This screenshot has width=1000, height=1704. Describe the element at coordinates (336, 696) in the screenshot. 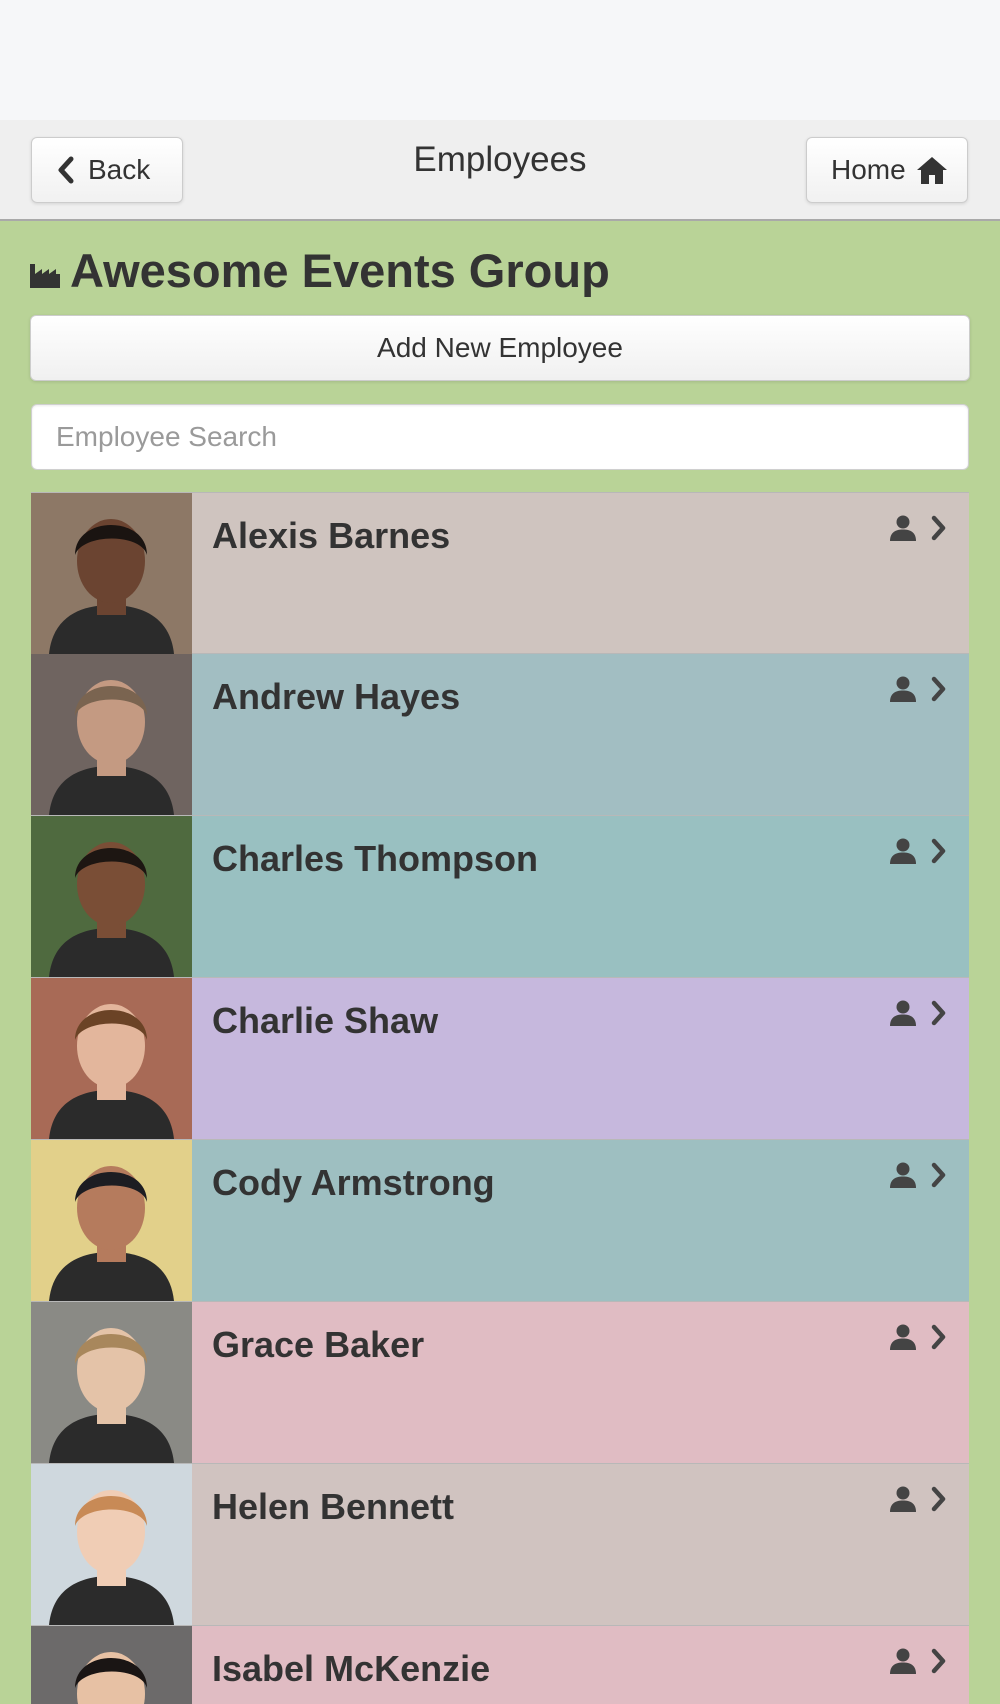

I see `employee-name: Andrew Hayes` at that location.